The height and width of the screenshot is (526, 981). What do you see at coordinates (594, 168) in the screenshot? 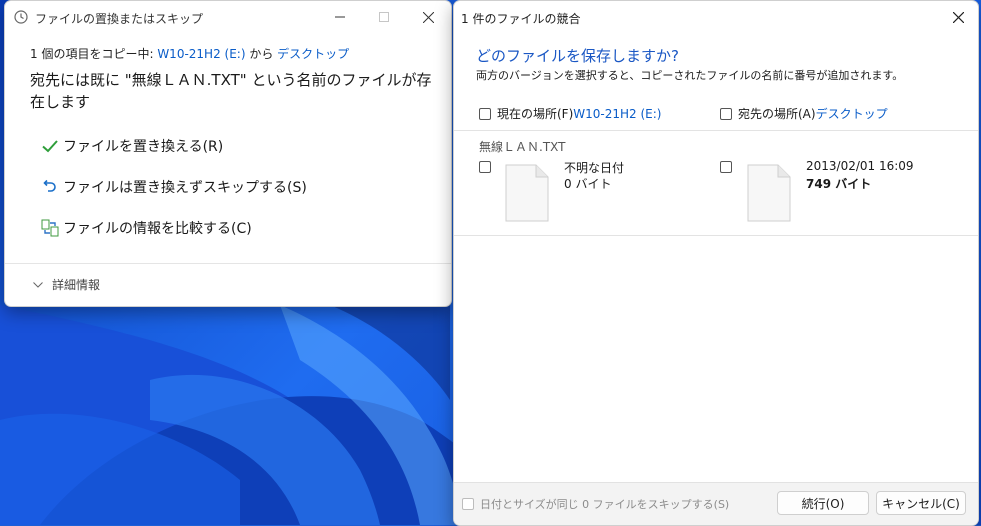
I see `source-version-date: 不明な日付` at bounding box center [594, 168].